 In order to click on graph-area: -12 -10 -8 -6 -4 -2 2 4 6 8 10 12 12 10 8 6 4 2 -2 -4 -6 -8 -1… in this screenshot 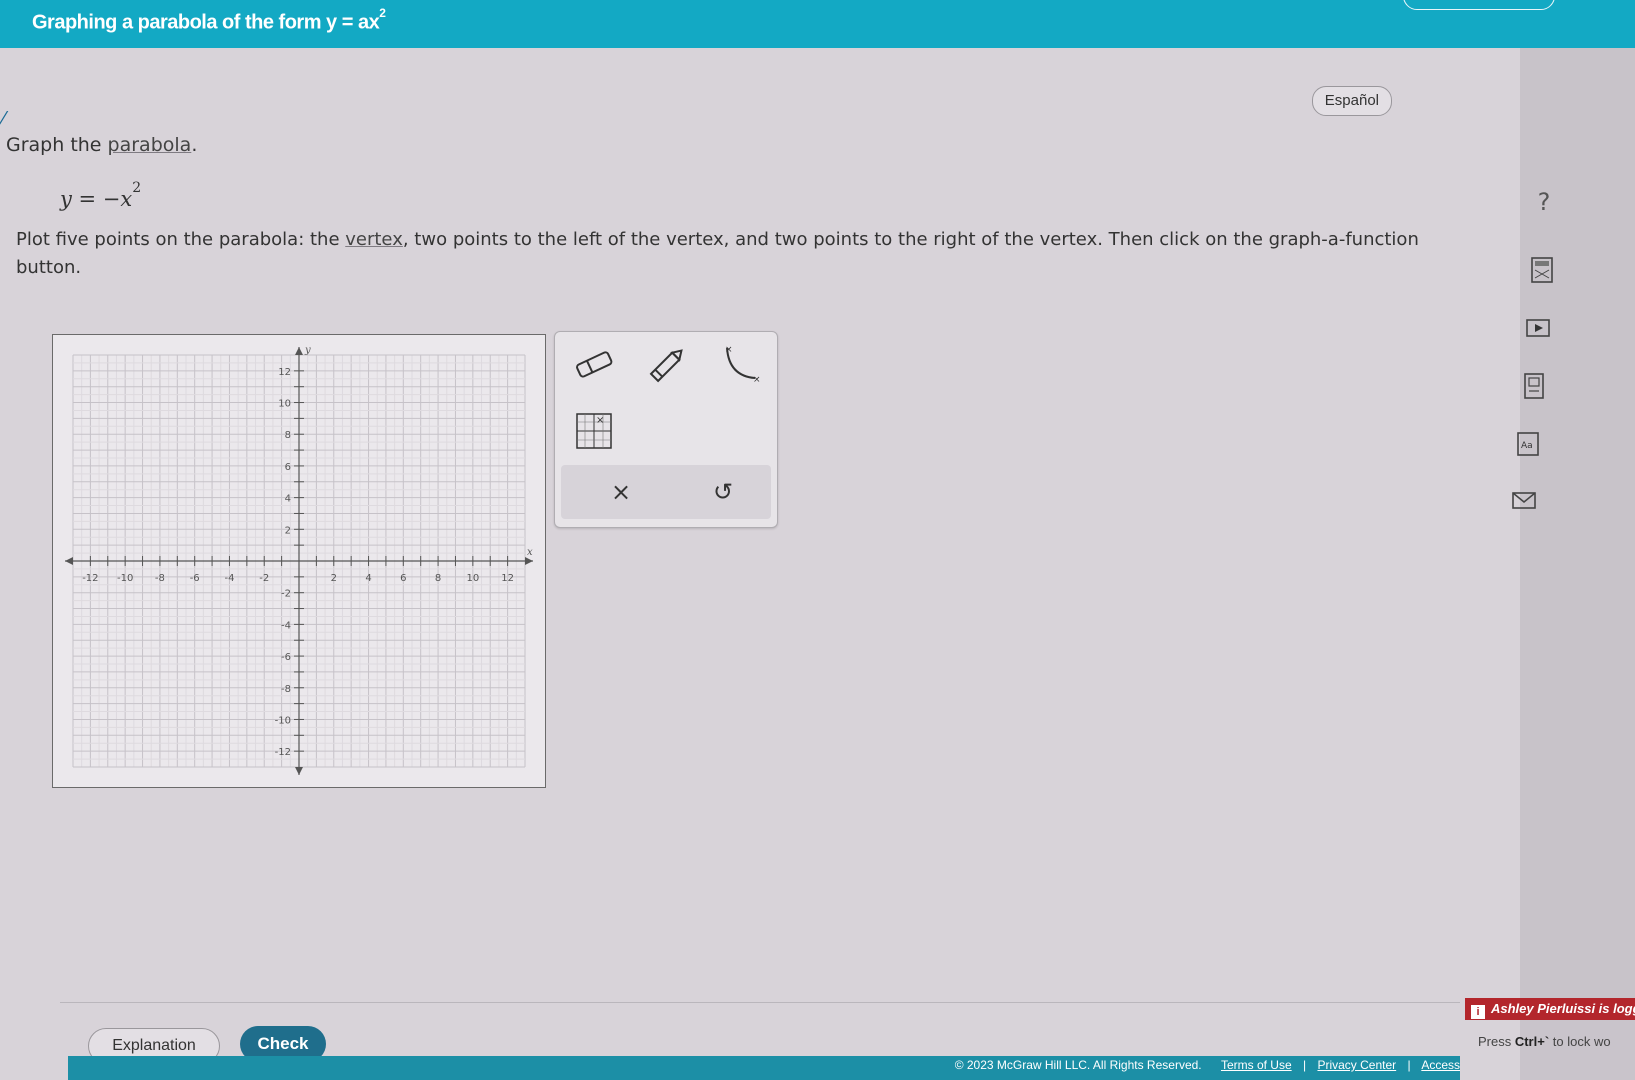, I will do `click(299, 561)`.